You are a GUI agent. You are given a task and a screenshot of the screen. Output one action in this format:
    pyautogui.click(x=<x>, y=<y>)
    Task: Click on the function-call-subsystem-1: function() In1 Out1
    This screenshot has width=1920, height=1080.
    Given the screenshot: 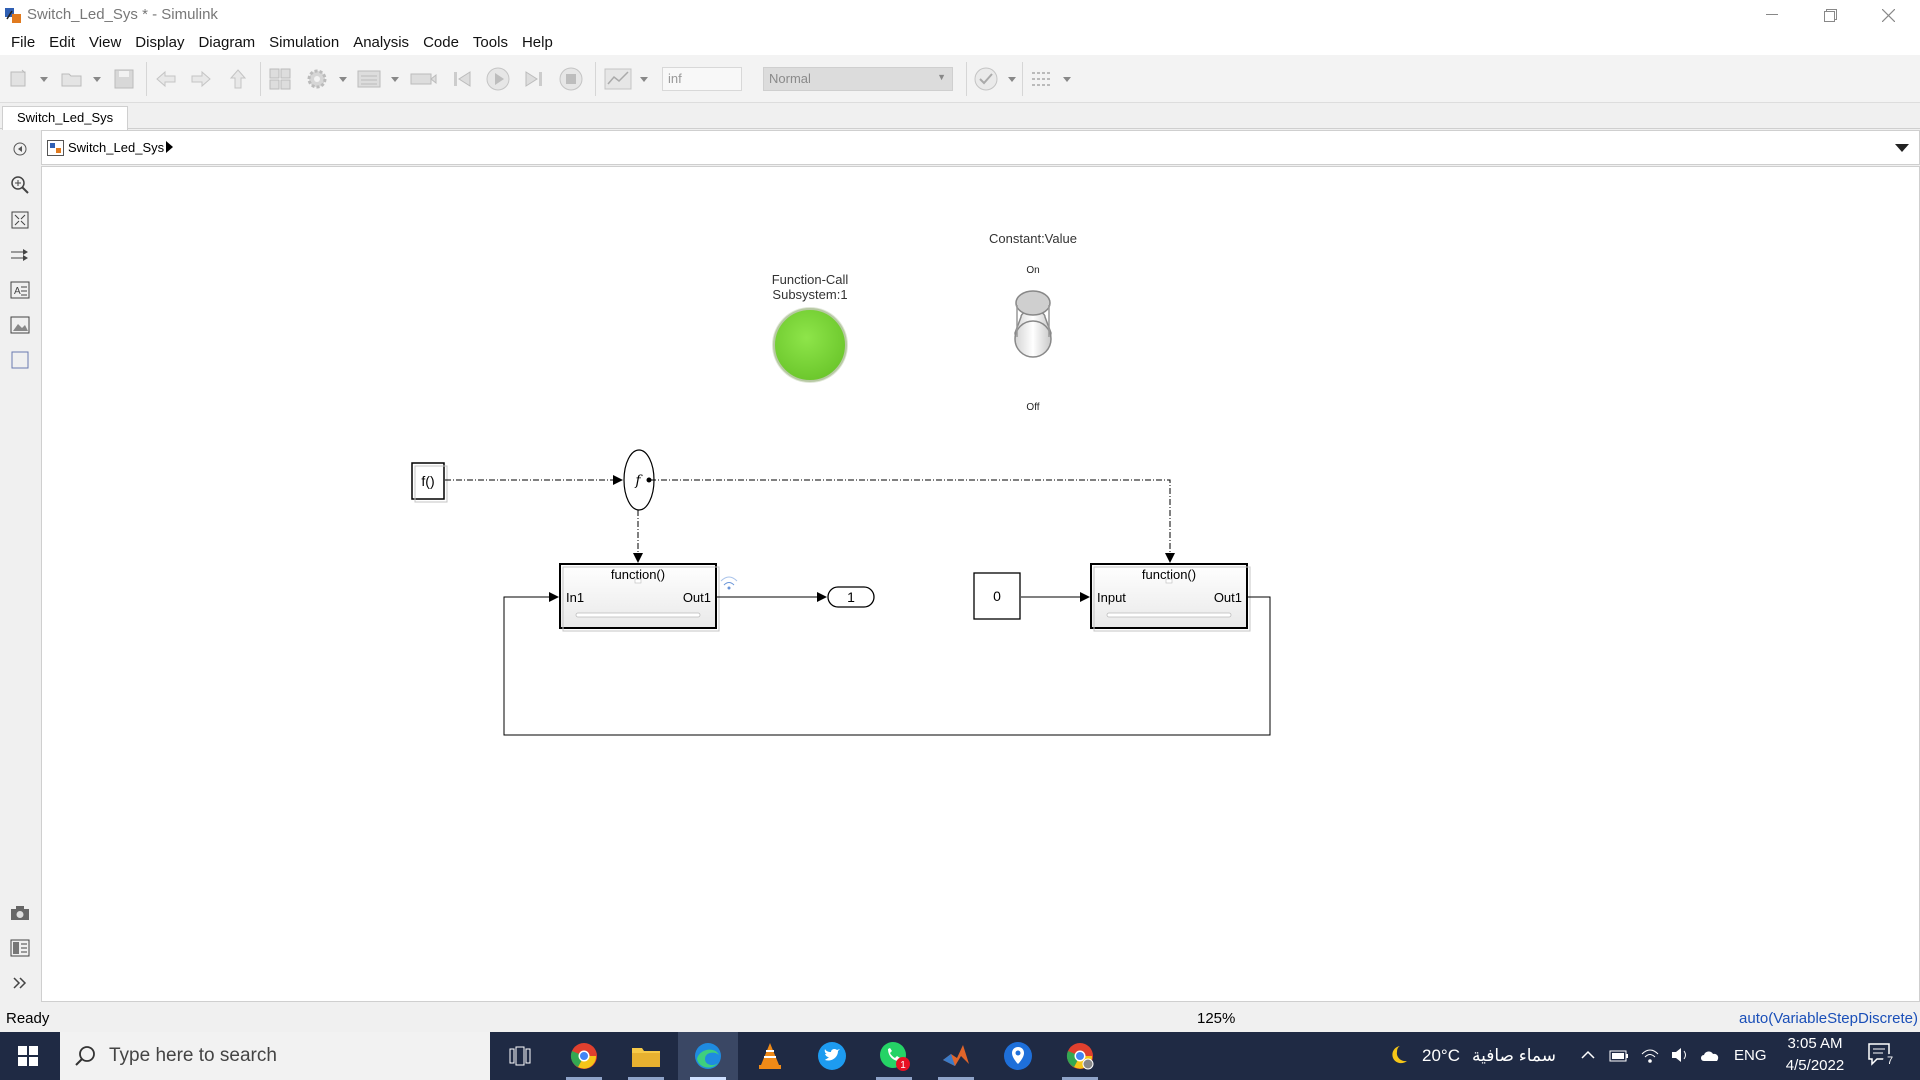 What is the action you would take?
    pyautogui.click(x=639, y=597)
    